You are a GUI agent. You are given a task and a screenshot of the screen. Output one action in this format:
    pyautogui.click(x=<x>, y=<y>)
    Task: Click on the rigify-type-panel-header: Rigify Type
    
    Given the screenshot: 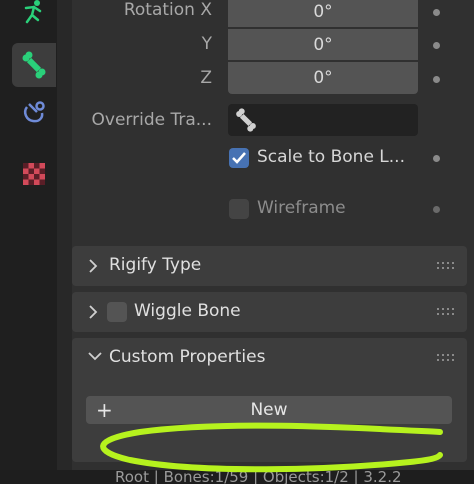 What is the action you would take?
    pyautogui.click(x=269, y=266)
    